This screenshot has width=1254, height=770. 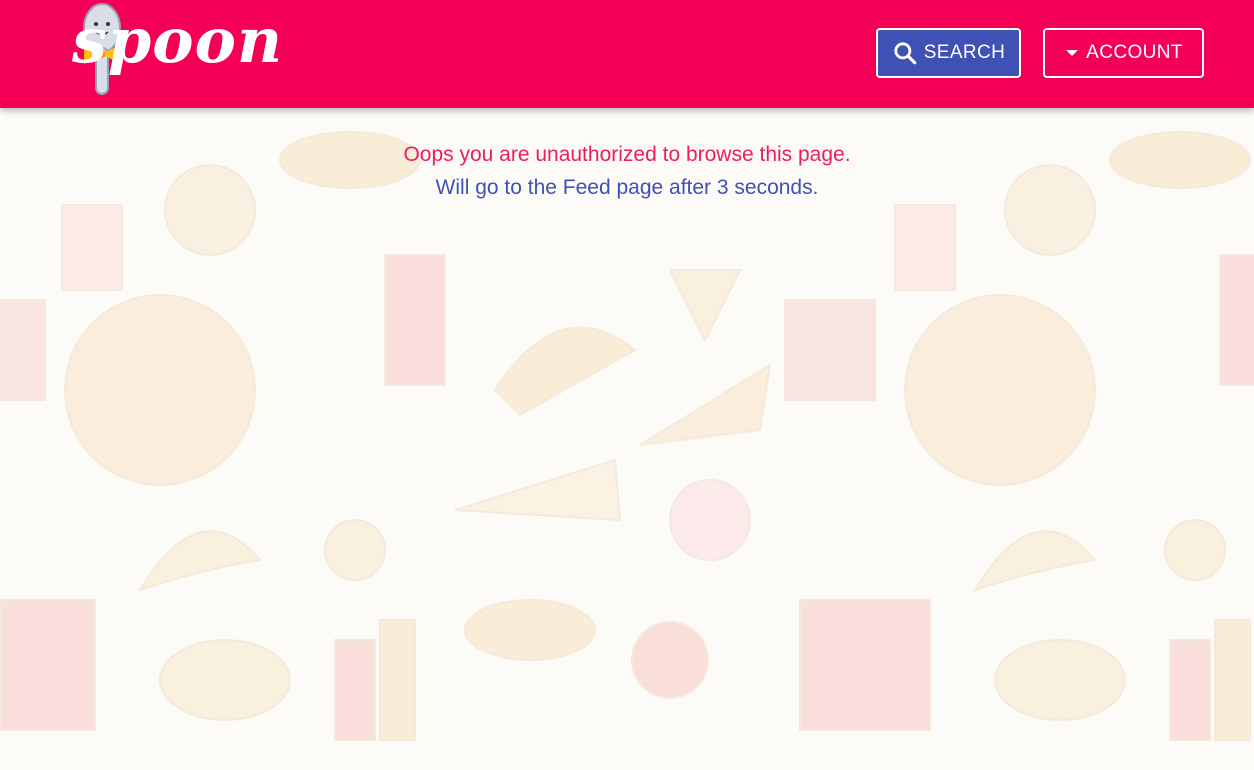 What do you see at coordinates (1072, 53) in the screenshot?
I see `caret-down-icon` at bounding box center [1072, 53].